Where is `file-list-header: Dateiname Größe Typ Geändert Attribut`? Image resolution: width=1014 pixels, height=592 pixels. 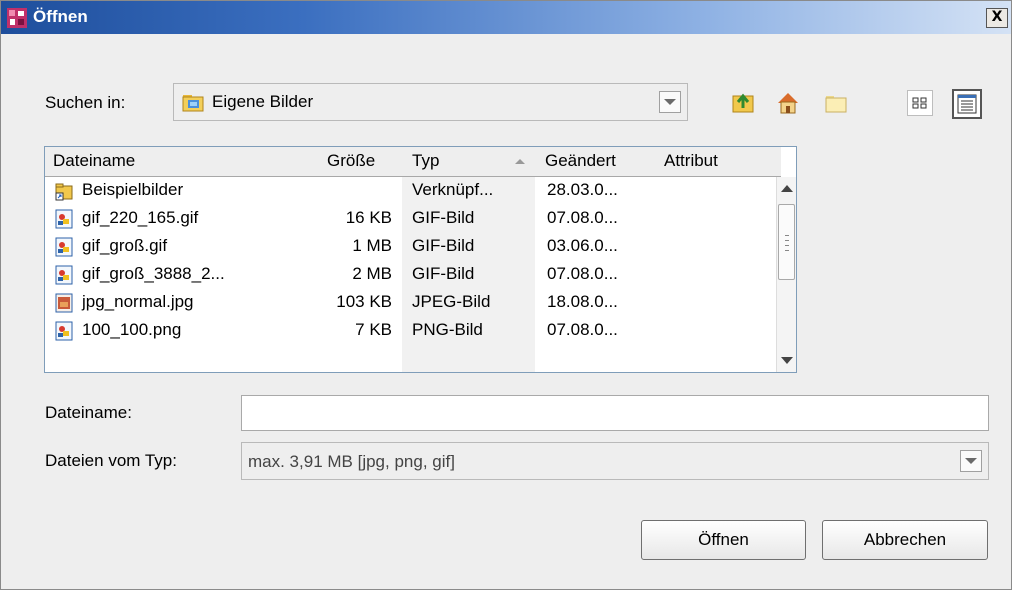
file-list-header: Dateiname Größe Typ Geändert Attribut is located at coordinates (413, 162).